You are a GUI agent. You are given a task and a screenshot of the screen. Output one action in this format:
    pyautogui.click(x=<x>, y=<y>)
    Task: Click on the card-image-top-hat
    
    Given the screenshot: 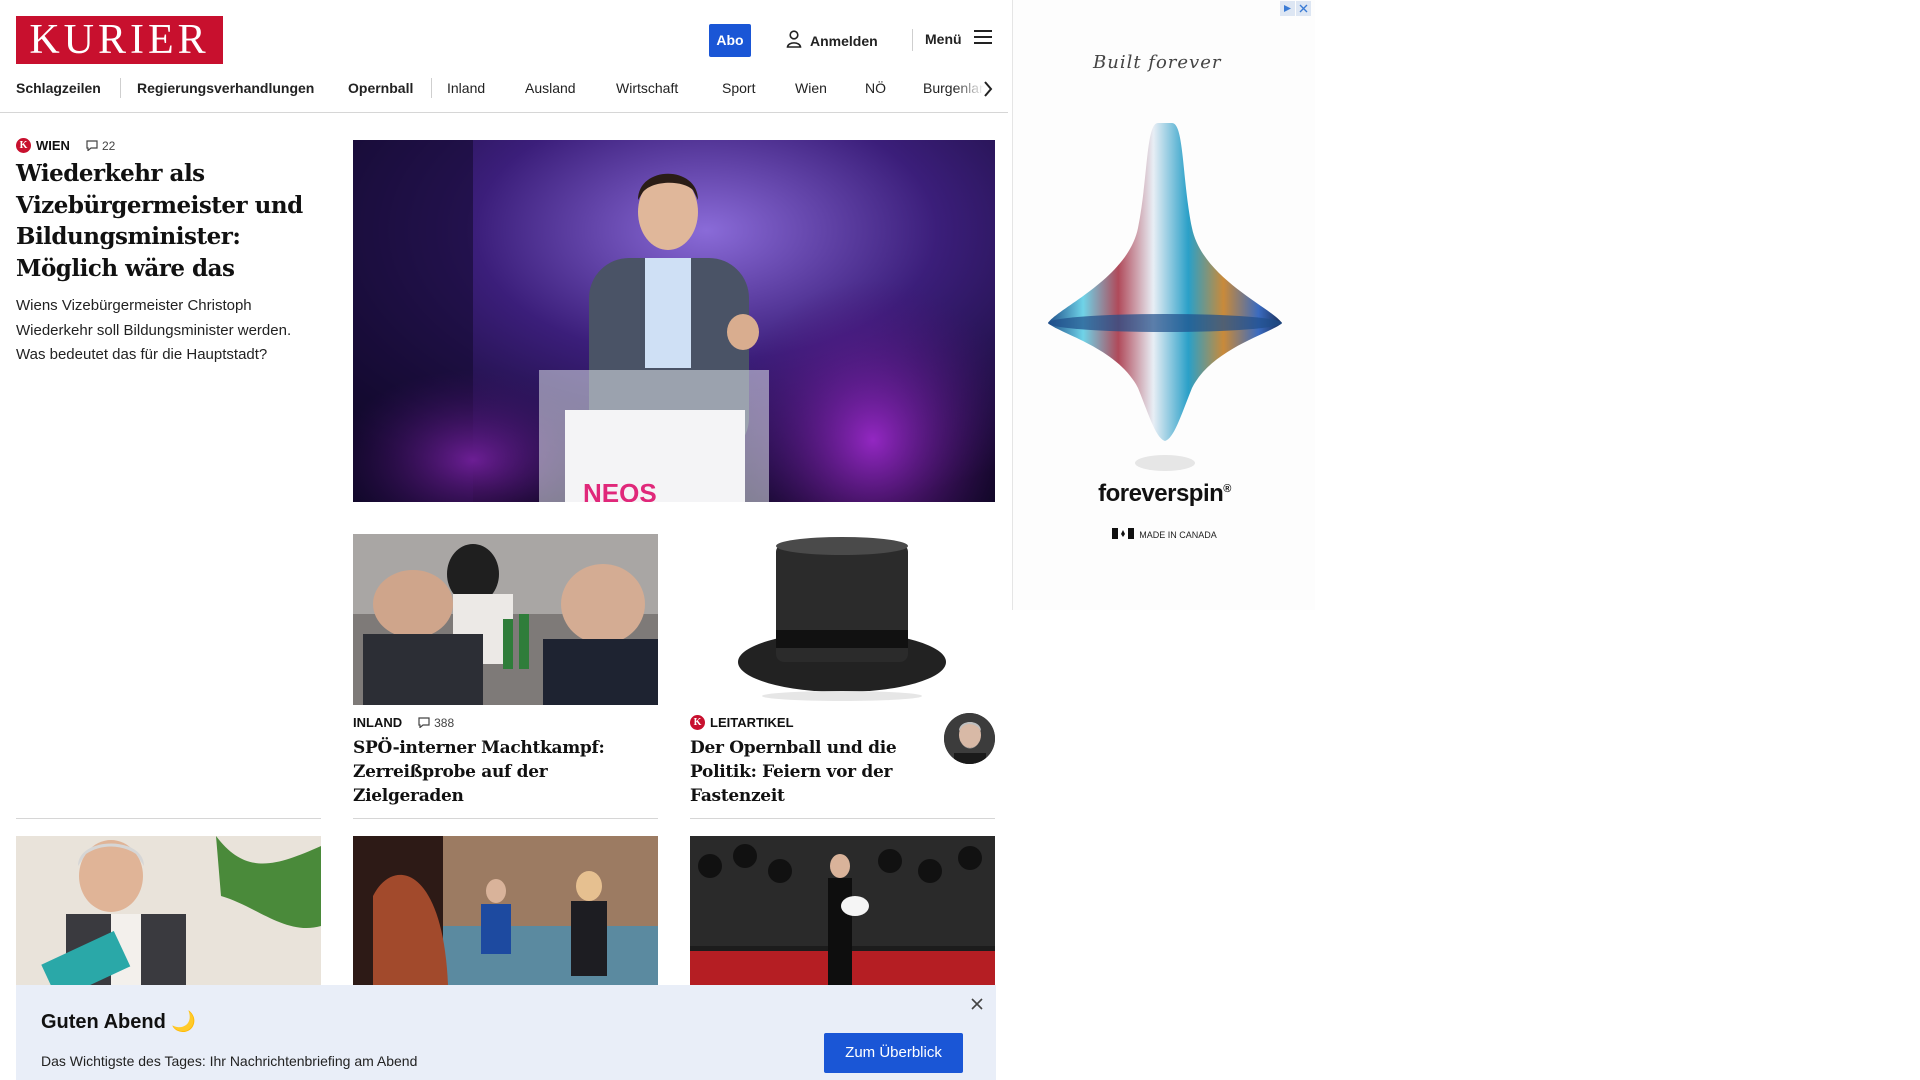 What is the action you would take?
    pyautogui.click(x=842, y=619)
    